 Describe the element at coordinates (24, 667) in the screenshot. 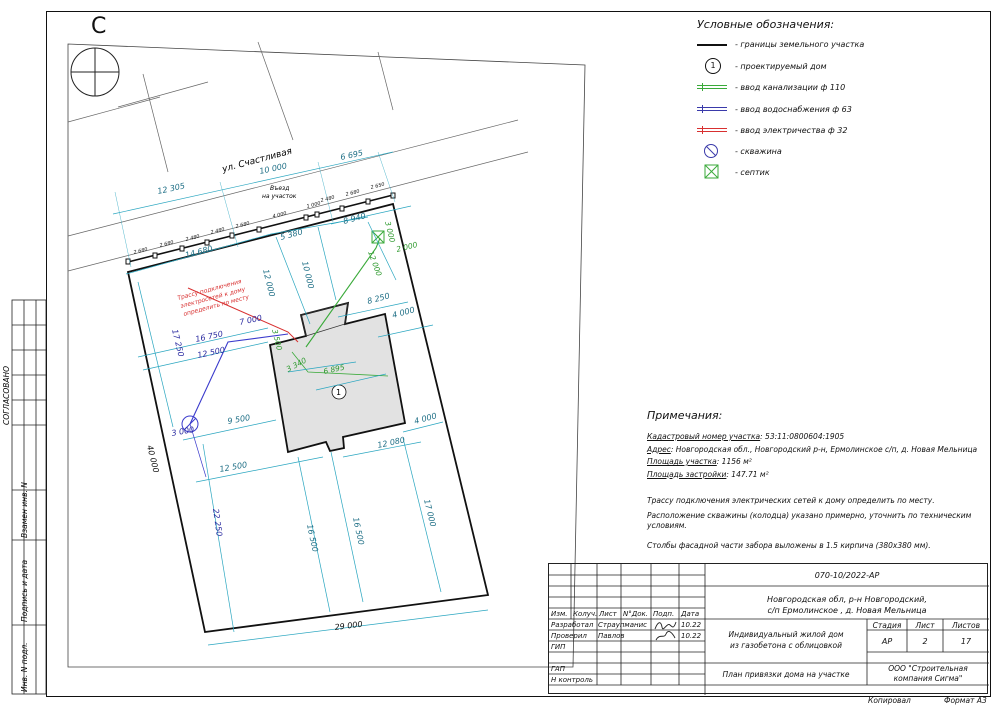

I see `inv-orig-label: Инв. N подл.` at that location.